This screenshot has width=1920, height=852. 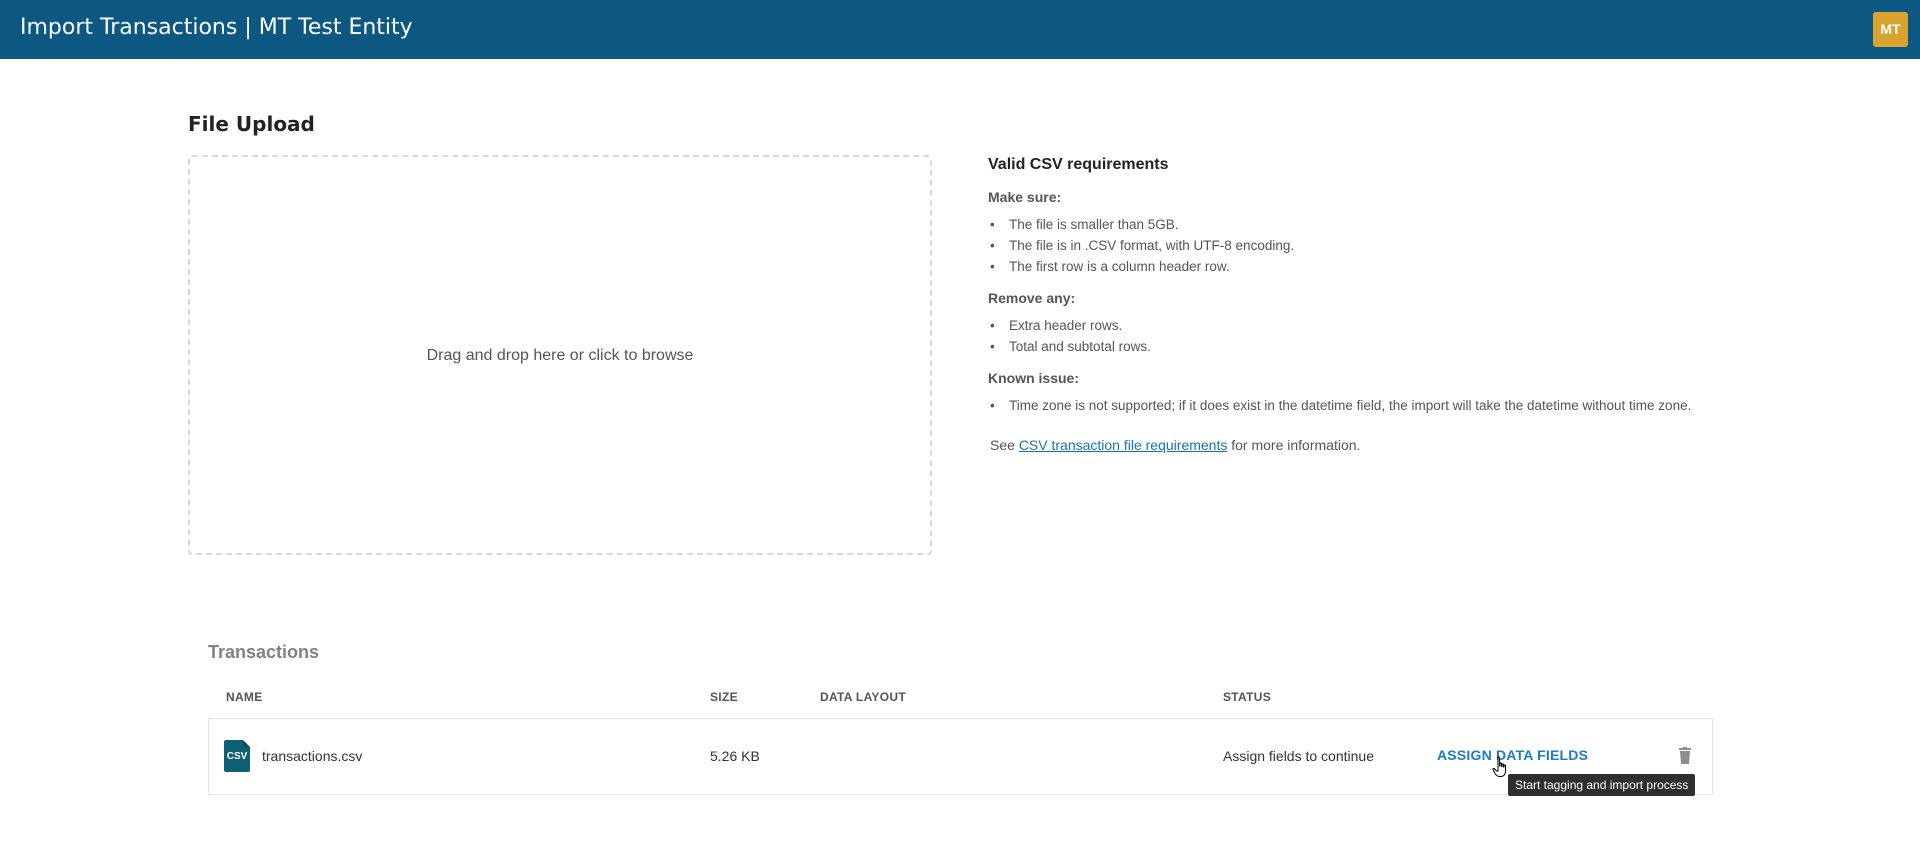 I want to click on see-prefix: See, so click(x=1002, y=445).